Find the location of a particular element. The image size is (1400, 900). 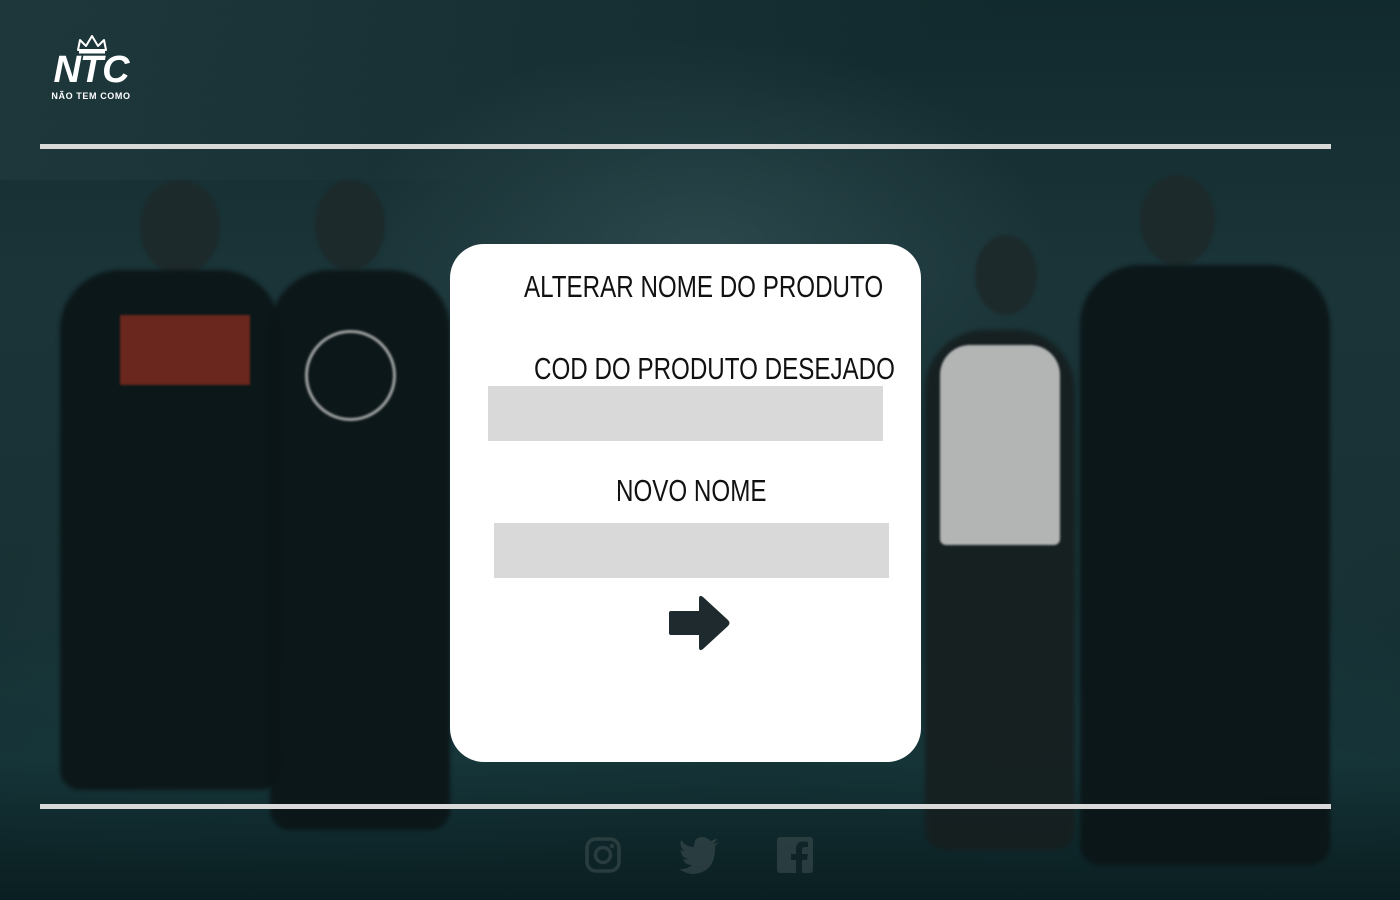

product-code-input is located at coordinates (685, 413).